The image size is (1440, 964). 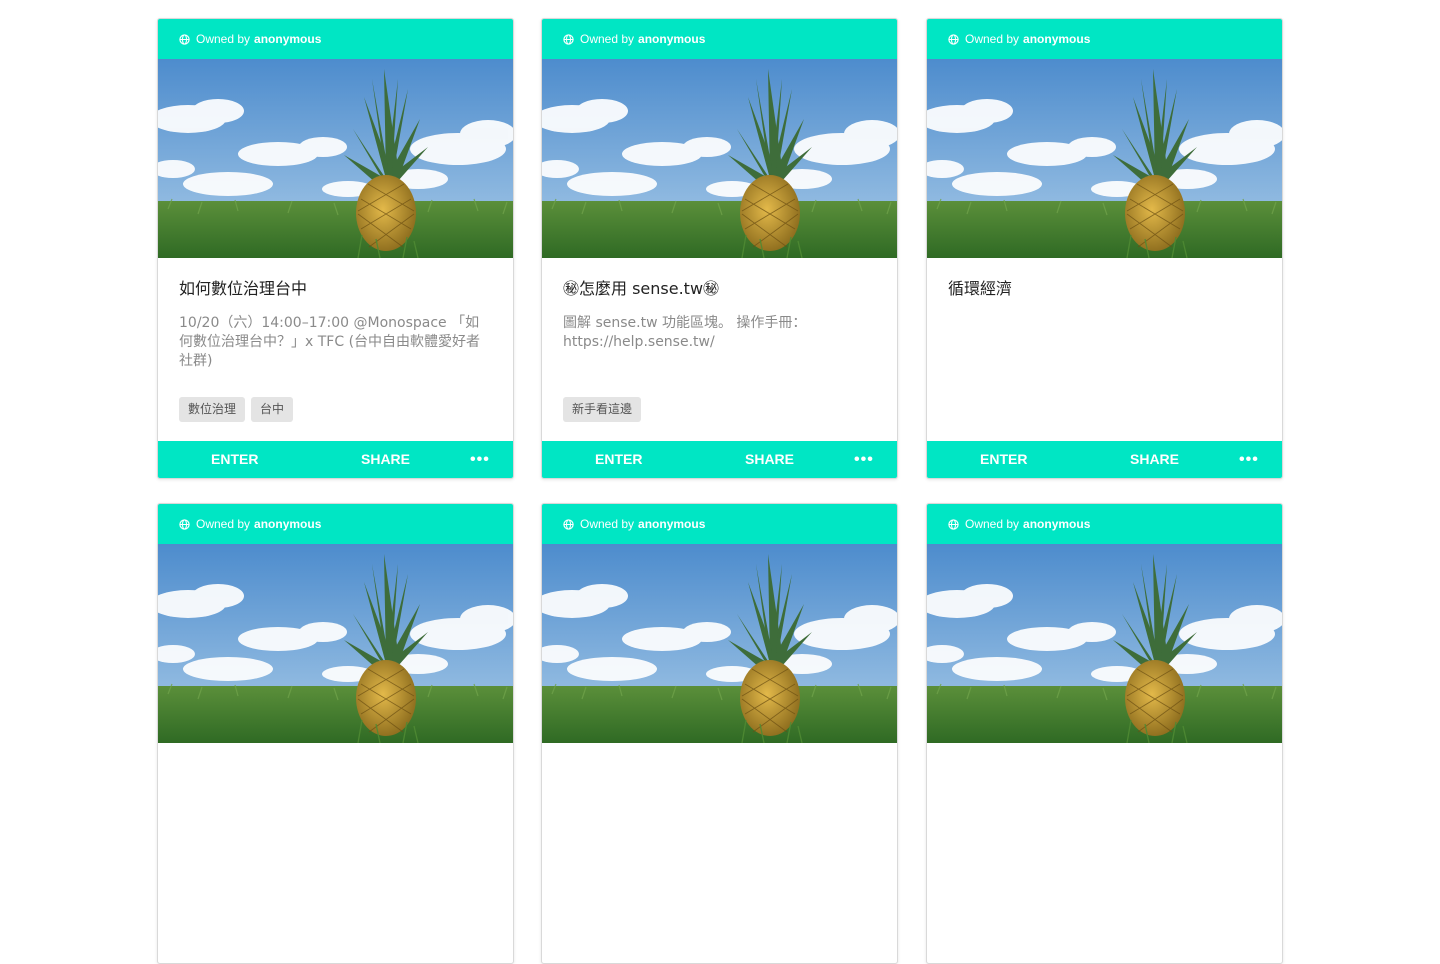 I want to click on tag: 台中, so click(x=272, y=409).